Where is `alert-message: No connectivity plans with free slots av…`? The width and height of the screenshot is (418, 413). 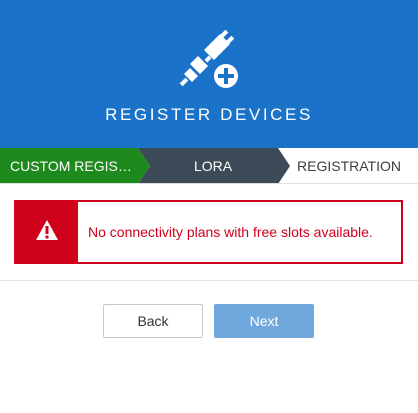
alert-message: No connectivity plans with free slots av… is located at coordinates (230, 232).